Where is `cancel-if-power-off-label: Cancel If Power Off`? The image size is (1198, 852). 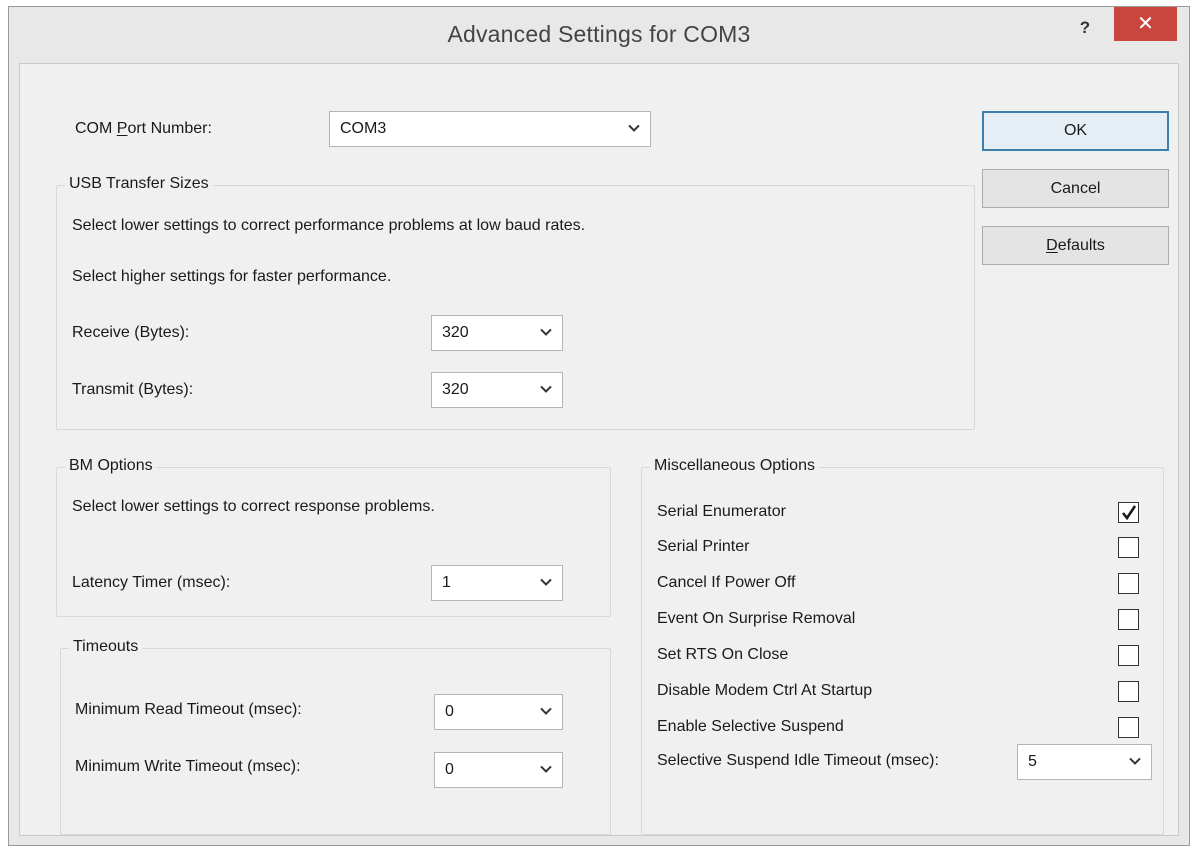
cancel-if-power-off-label: Cancel If Power Off is located at coordinates (726, 582).